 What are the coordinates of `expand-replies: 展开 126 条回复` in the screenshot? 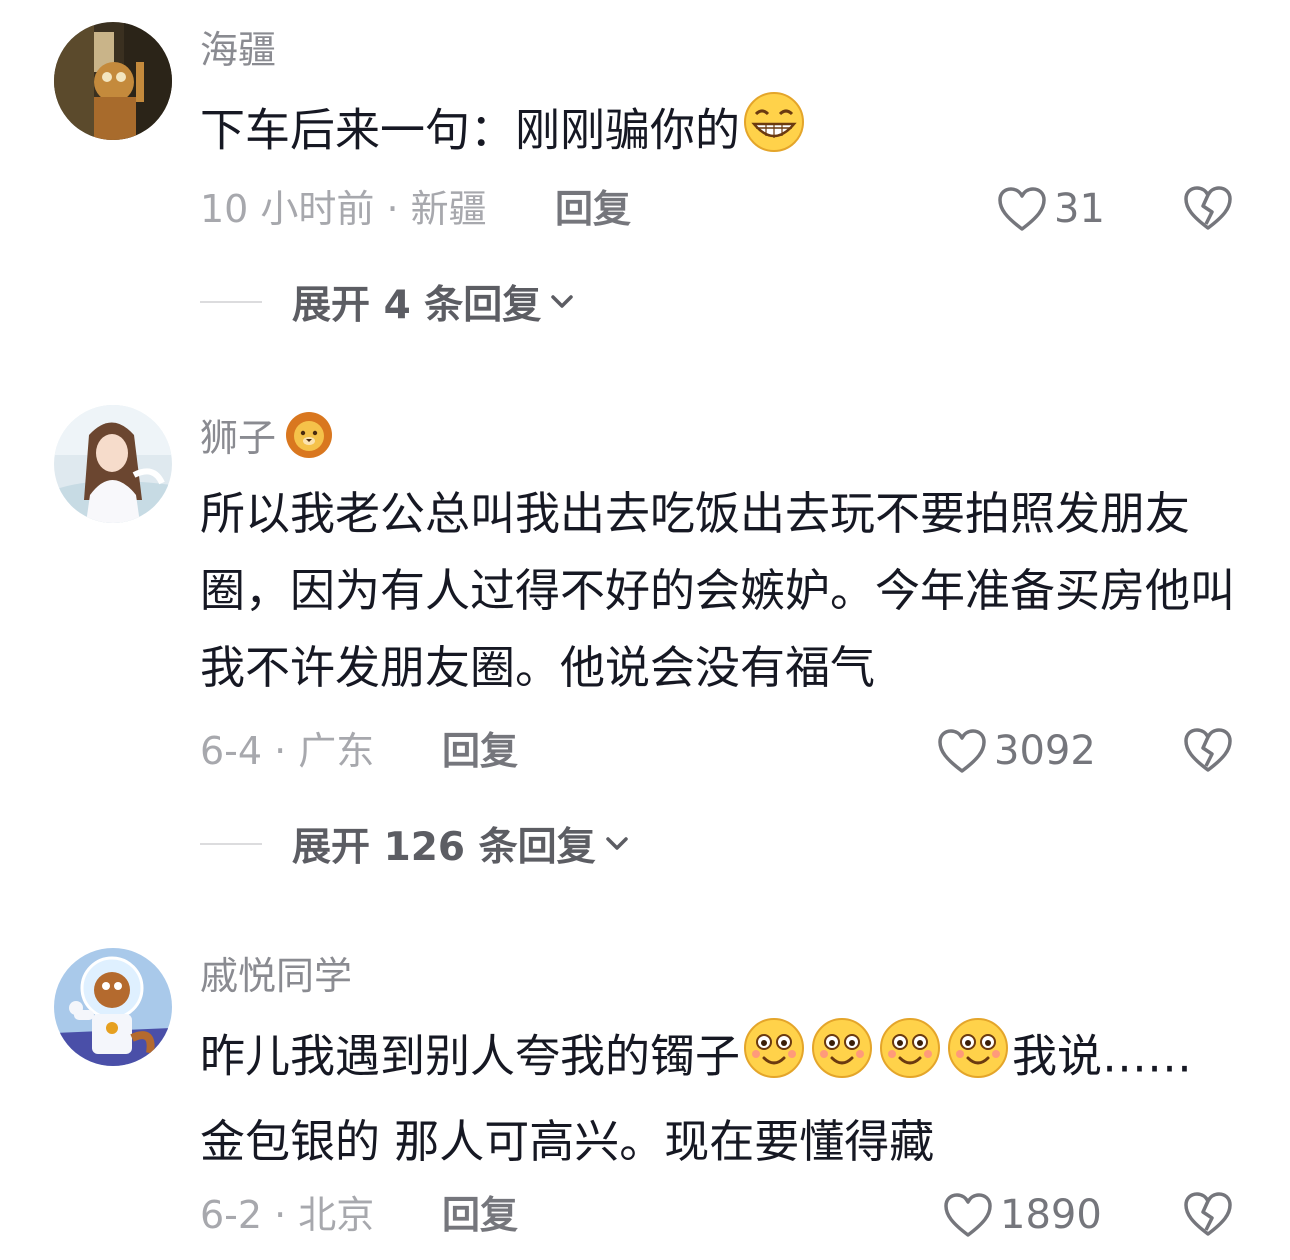 It's located at (415, 844).